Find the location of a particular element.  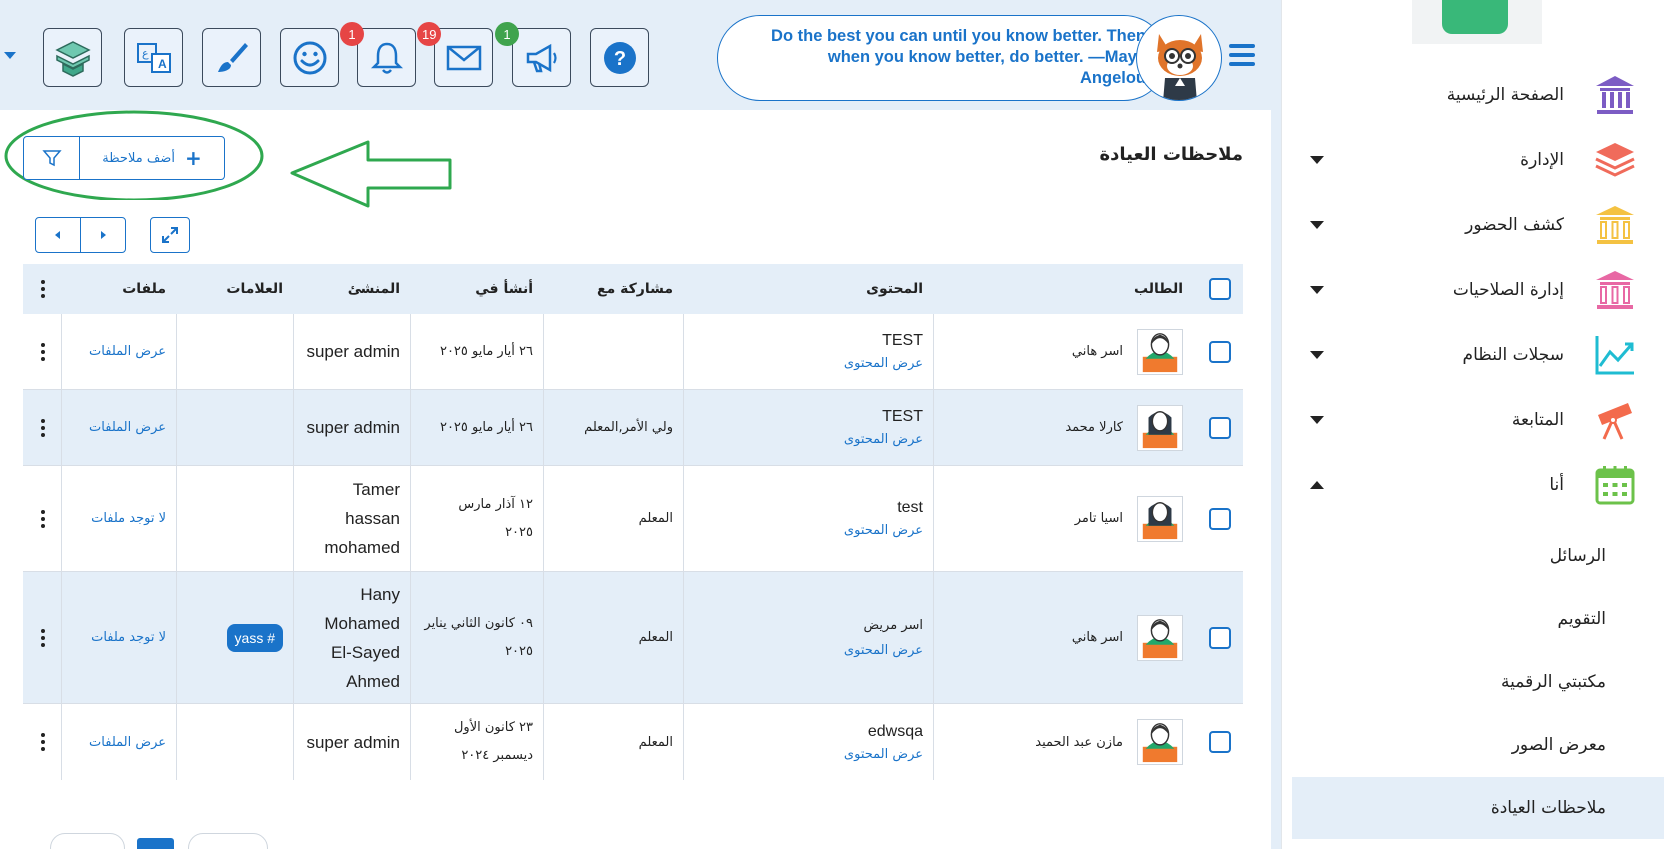

bell-icon is located at coordinates (386, 58).